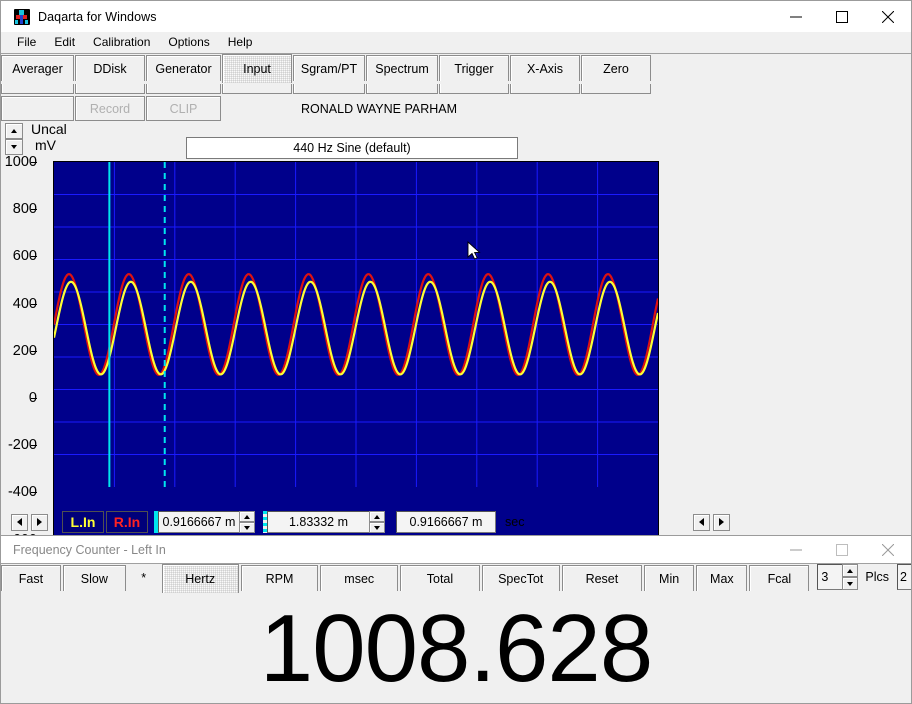  What do you see at coordinates (183, 89) in the screenshot?
I see `tab-underbar-generator` at bounding box center [183, 89].